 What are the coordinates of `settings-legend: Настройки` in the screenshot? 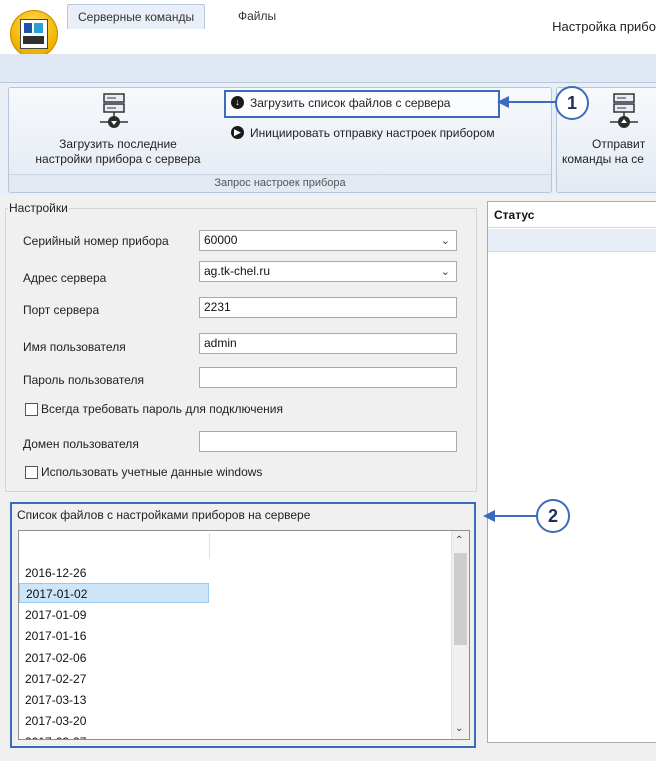 It's located at (38, 208).